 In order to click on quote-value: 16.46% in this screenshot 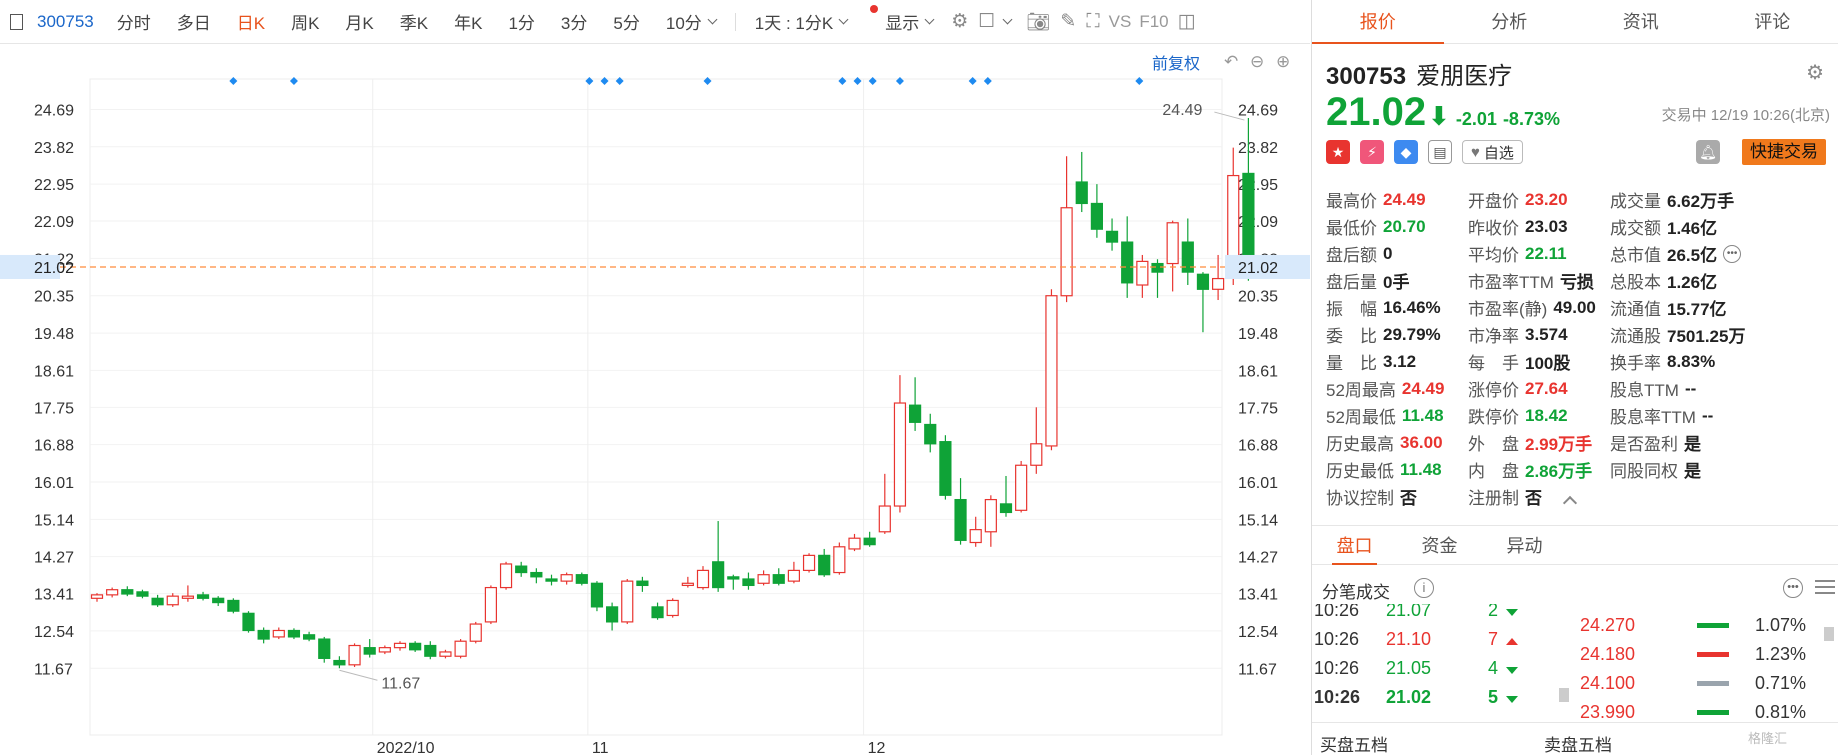, I will do `click(1412, 307)`.